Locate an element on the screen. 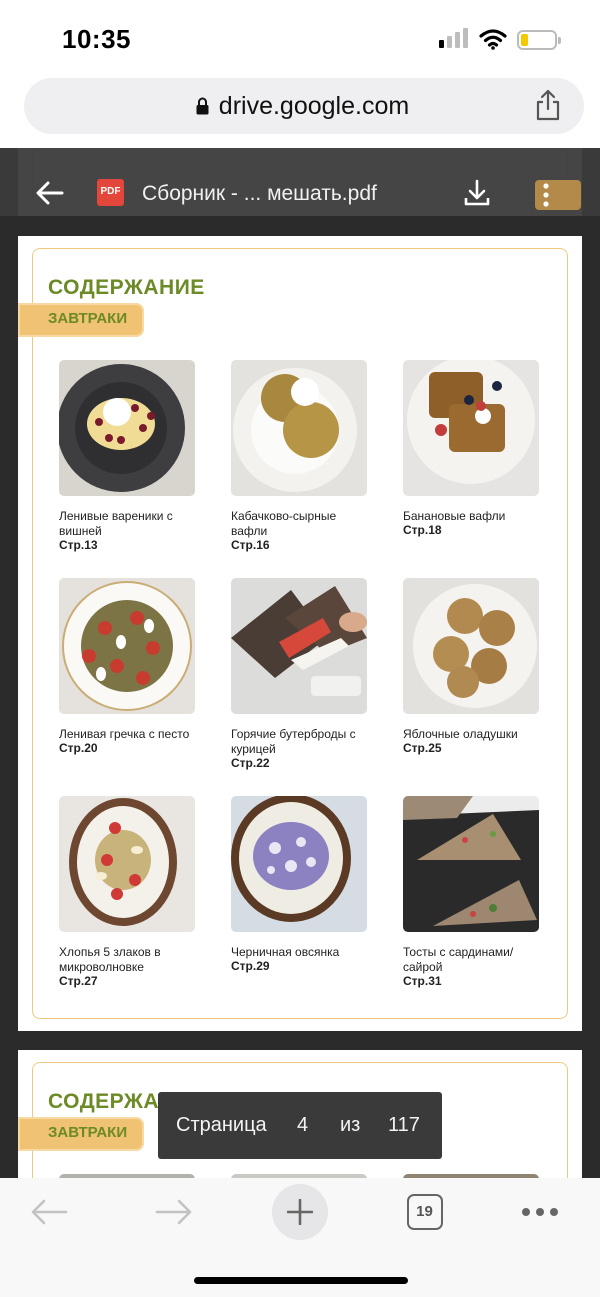 Image resolution: width=600 pixels, height=1297 pixels. blueberry-oatmeal-photo-icon is located at coordinates (299, 864).